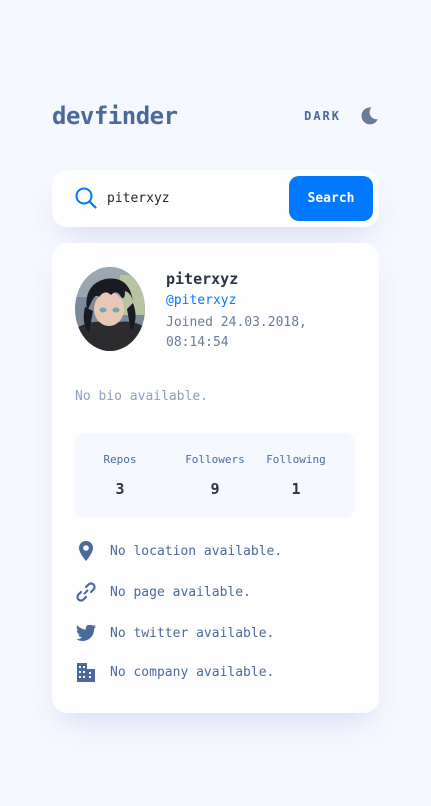 Image resolution: width=431 pixels, height=806 pixels. What do you see at coordinates (236, 332) in the screenshot?
I see `joined-date: Joined 24.03.2018, 08:14:54` at bounding box center [236, 332].